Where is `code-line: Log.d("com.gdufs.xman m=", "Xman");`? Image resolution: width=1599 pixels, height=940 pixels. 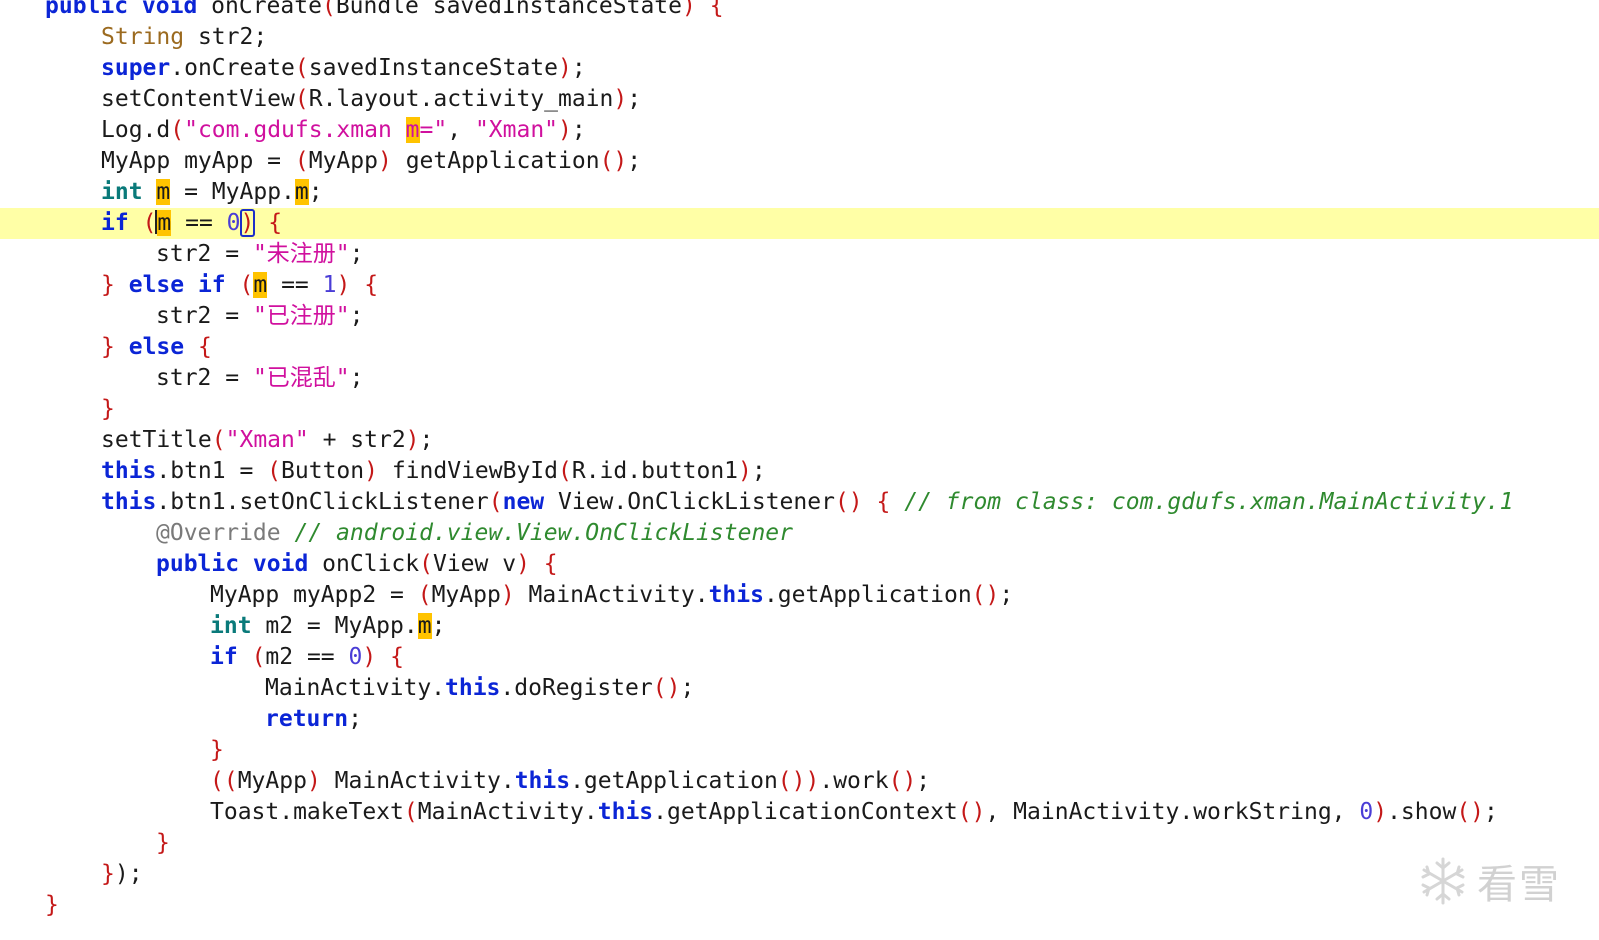
code-line: Log.d("com.gdufs.xman m=", "Xman"); is located at coordinates (799, 130).